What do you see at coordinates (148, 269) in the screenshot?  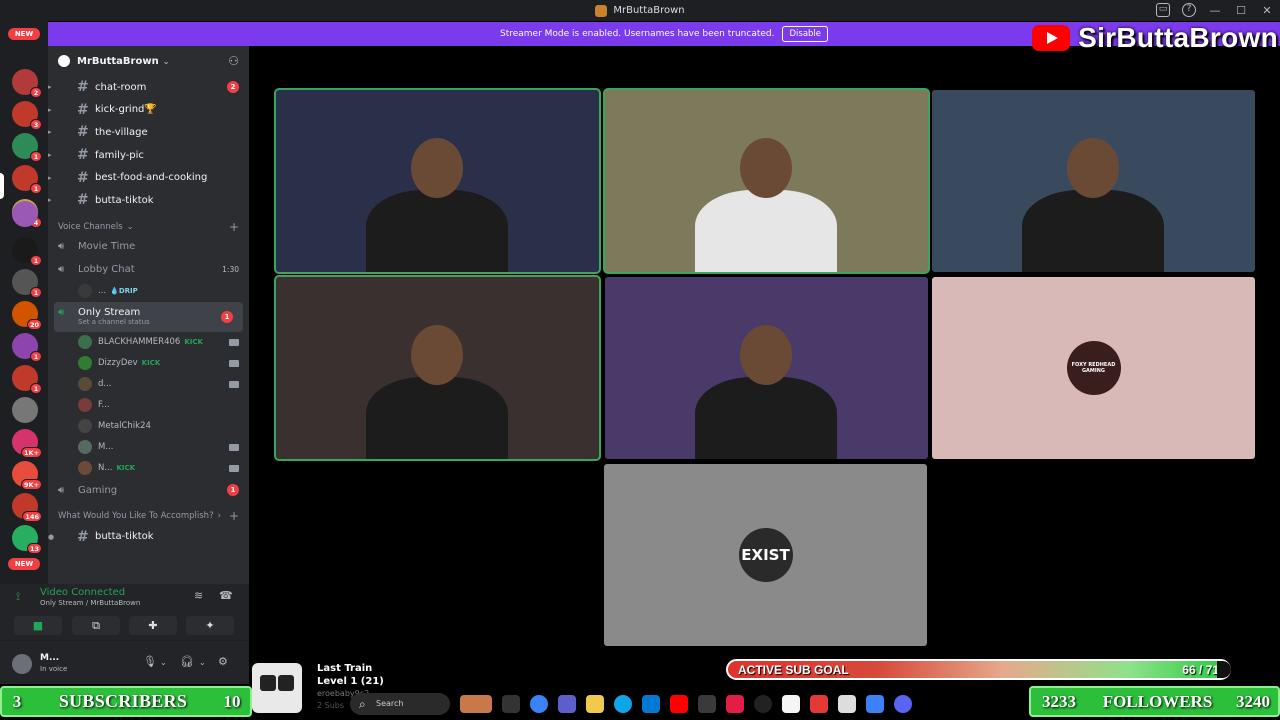 I see `voice-channel-lobby-chat: 🔊︎ Lobby Chat 1:30` at bounding box center [148, 269].